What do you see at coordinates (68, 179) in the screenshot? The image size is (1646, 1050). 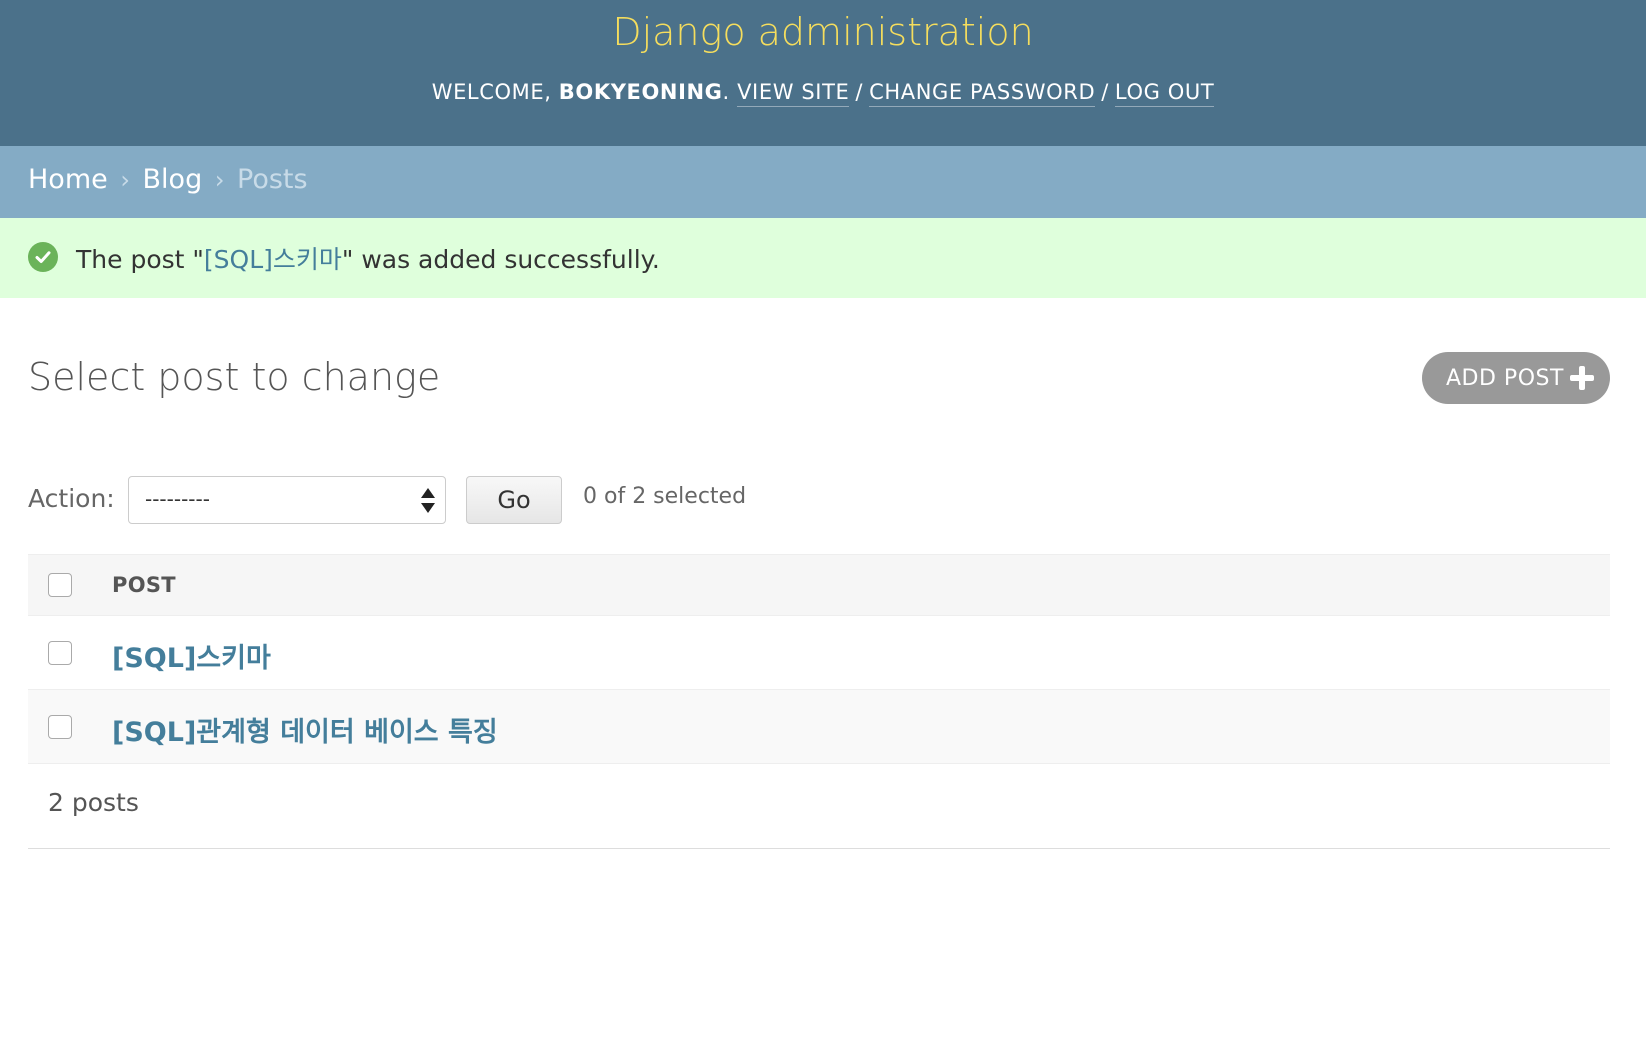 I see `breadcrumb-home: Home` at bounding box center [68, 179].